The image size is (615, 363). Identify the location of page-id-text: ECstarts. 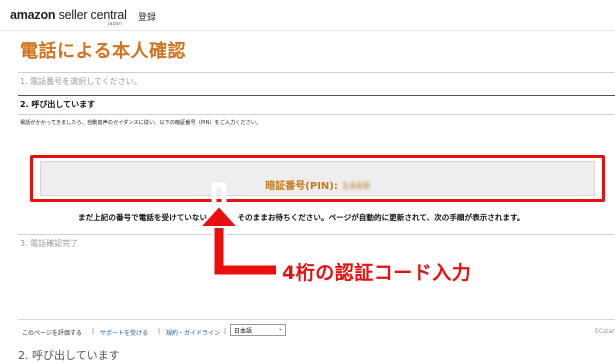
(605, 331).